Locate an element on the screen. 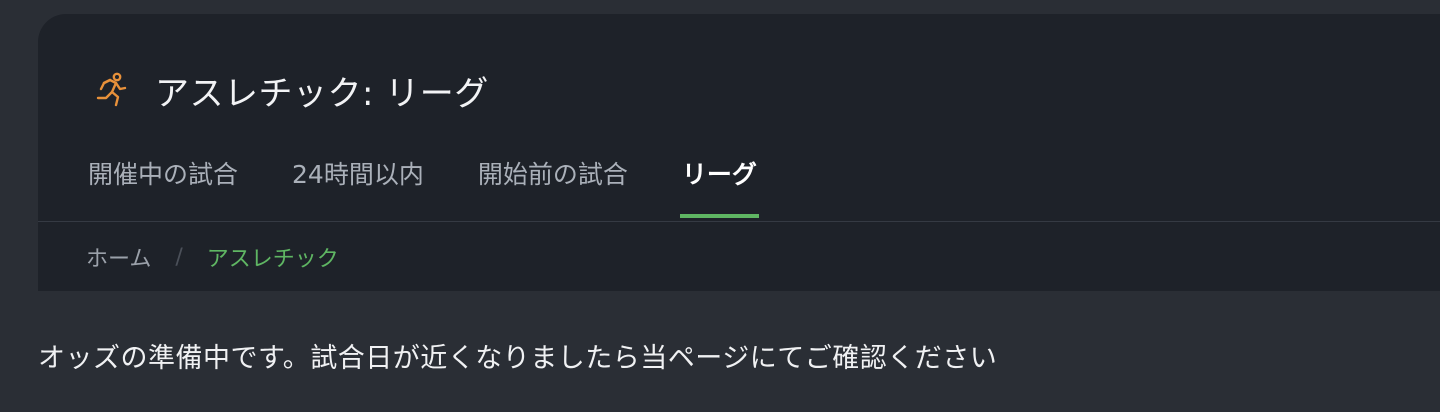  tab-live-matches: 開催中の試合 is located at coordinates (163, 189).